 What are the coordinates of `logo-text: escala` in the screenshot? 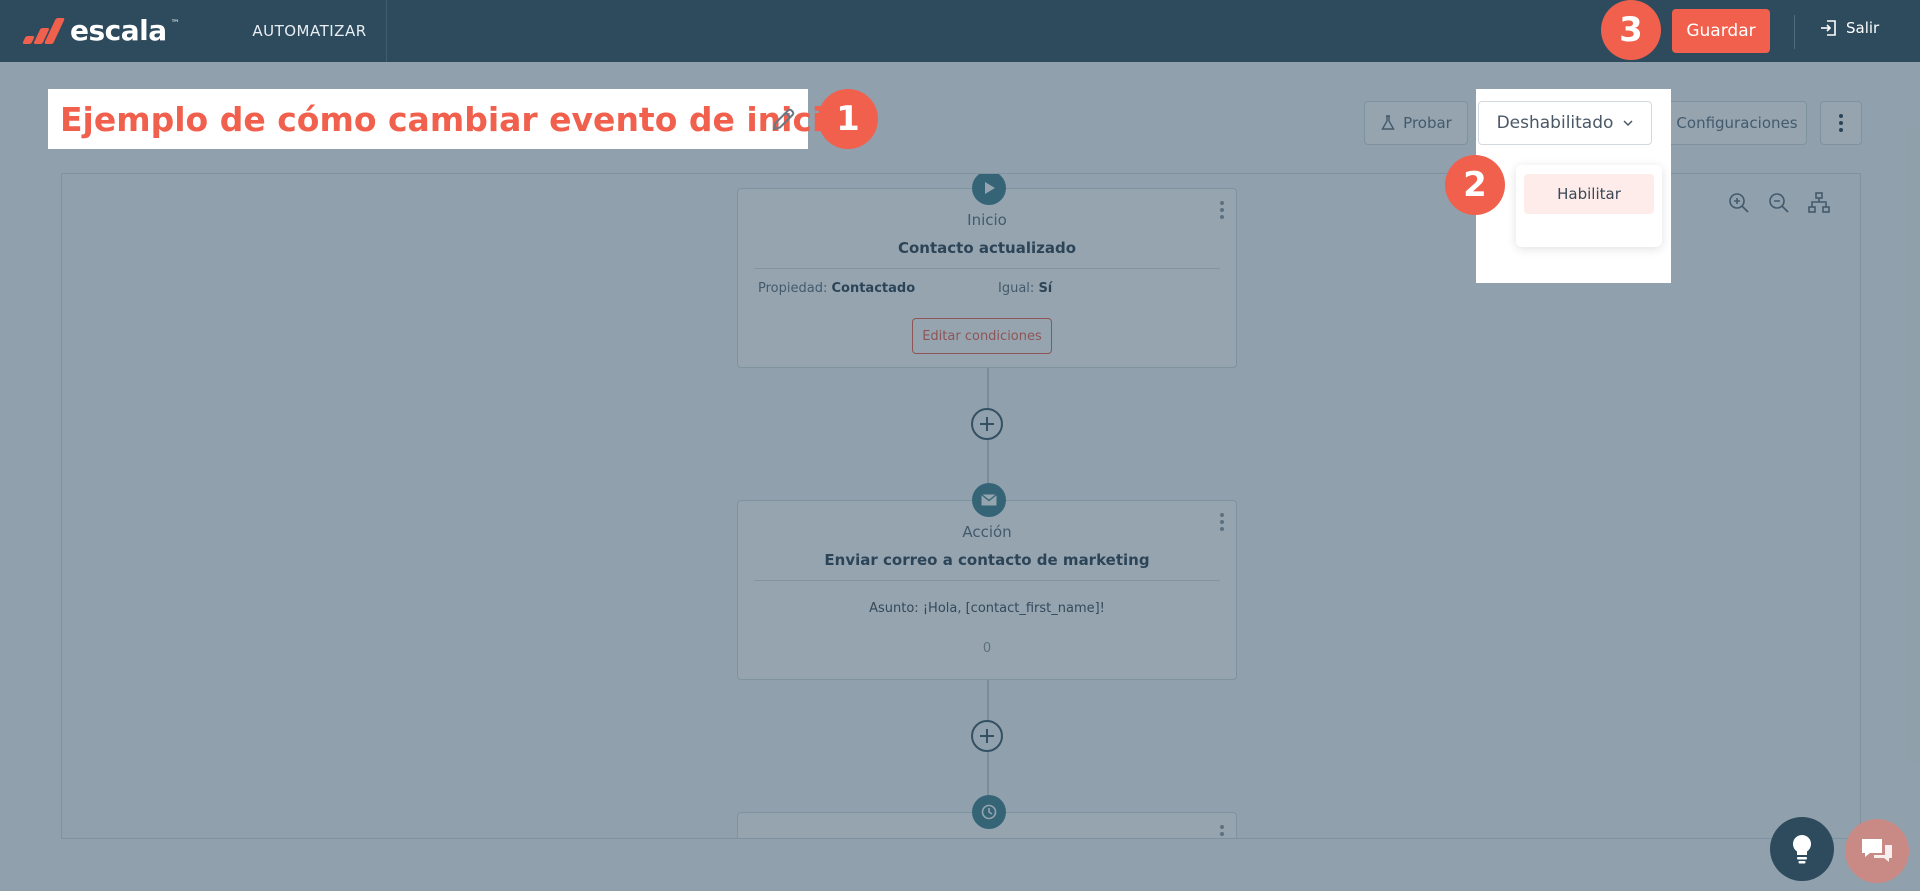 It's located at (118, 30).